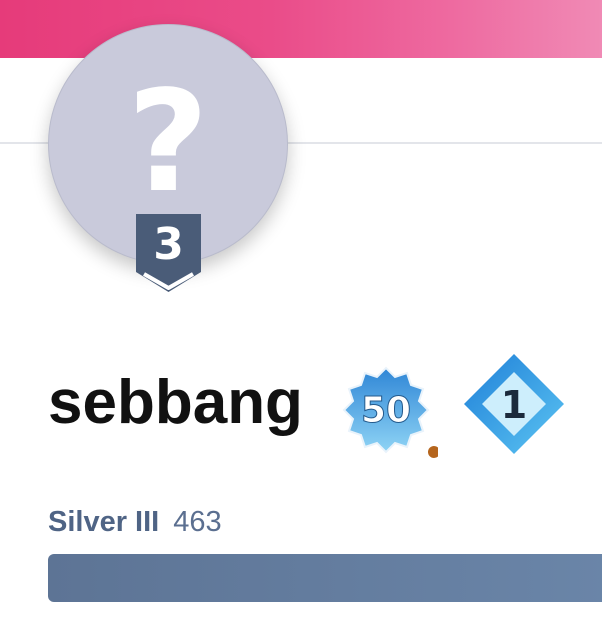 The image size is (602, 638). I want to click on username: sebbang, so click(175, 402).